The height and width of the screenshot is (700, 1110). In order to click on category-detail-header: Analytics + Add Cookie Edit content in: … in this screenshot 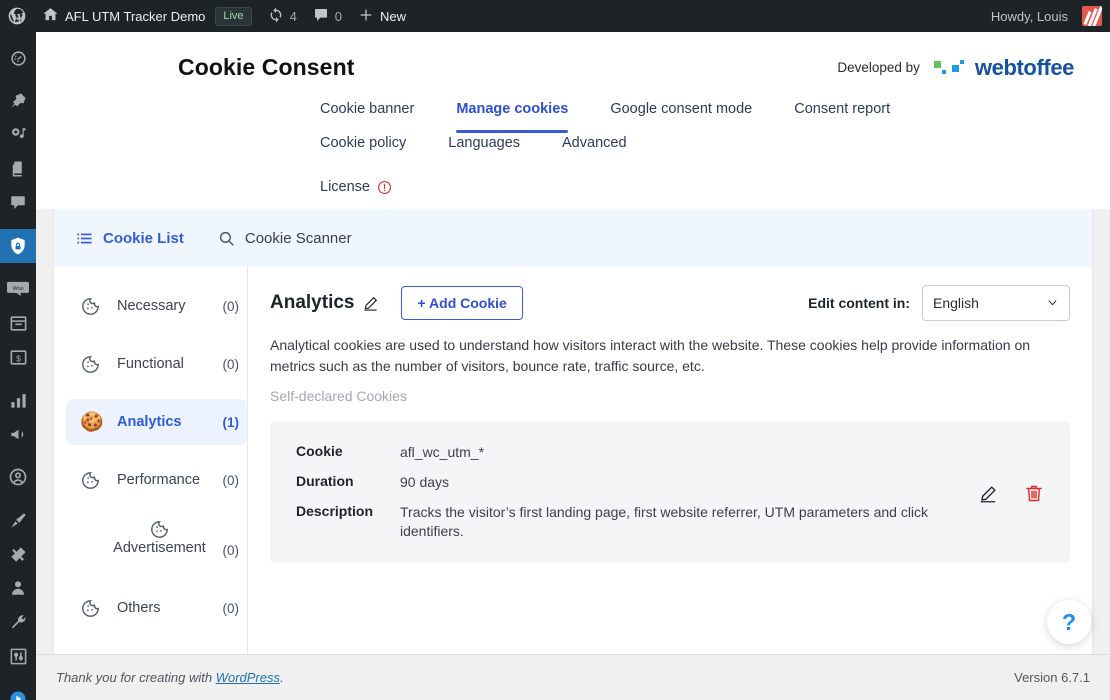, I will do `click(670, 303)`.